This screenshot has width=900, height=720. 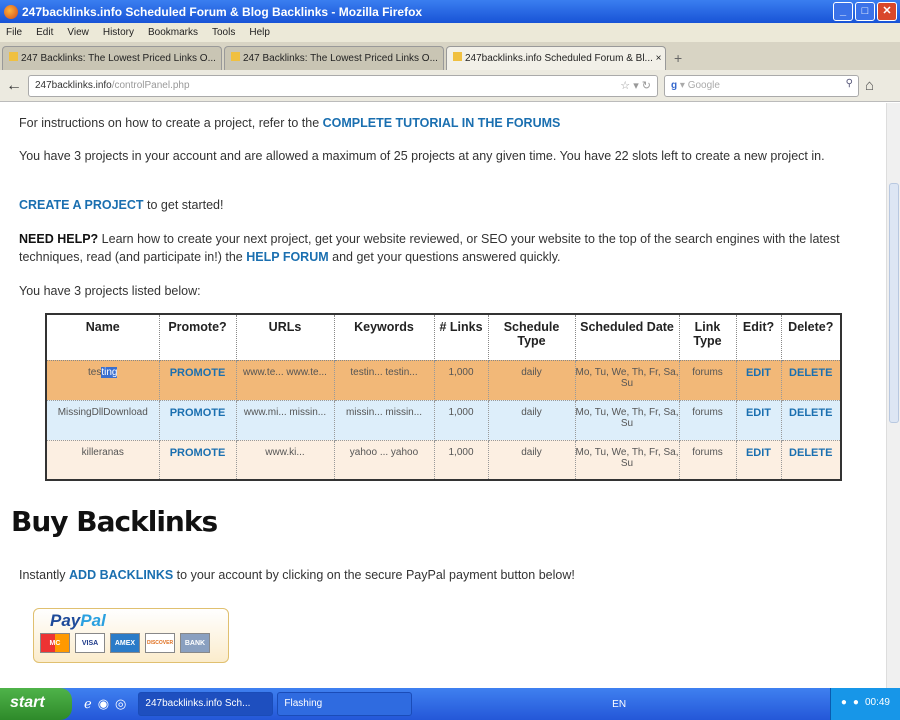 I want to click on bookmark-star-icon: ☆, so click(x=625, y=86).